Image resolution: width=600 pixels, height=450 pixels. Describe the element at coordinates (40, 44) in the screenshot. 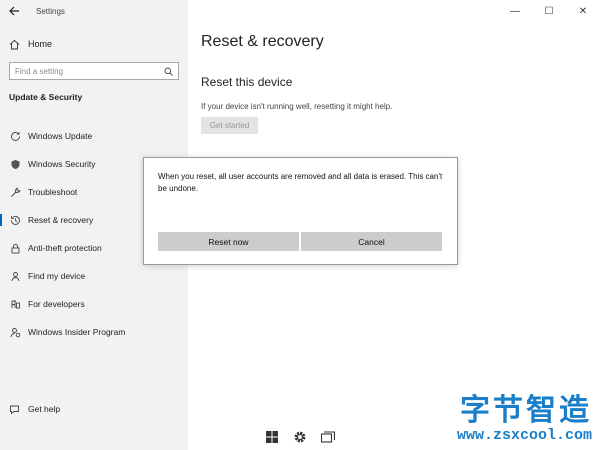

I see `home-label: Home` at that location.